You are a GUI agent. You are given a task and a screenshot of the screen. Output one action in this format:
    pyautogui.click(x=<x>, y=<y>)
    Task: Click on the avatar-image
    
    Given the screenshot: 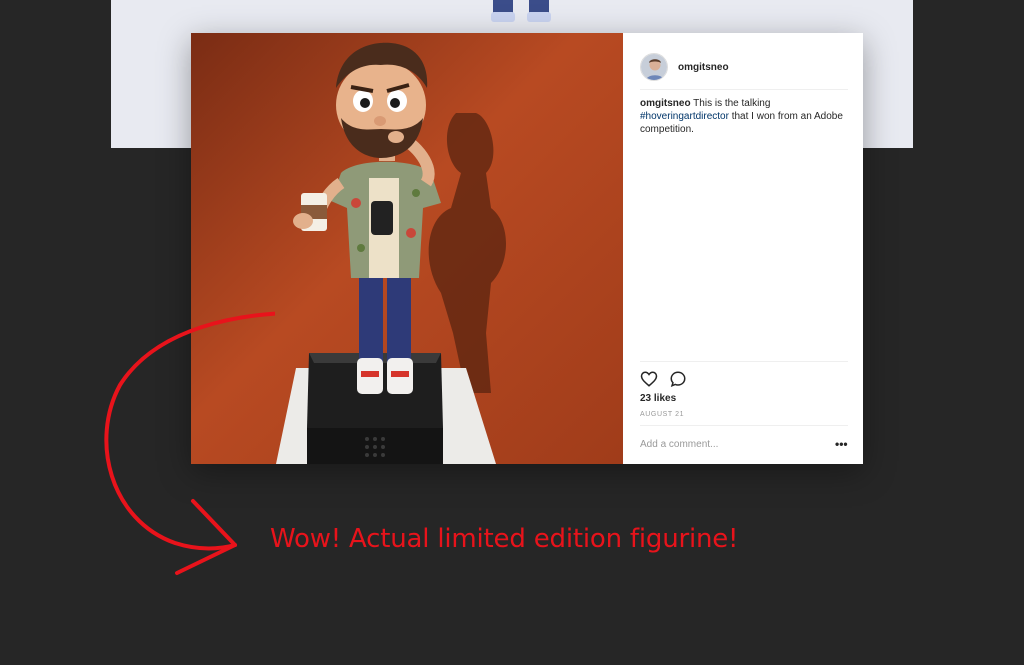 What is the action you would take?
    pyautogui.click(x=654, y=67)
    